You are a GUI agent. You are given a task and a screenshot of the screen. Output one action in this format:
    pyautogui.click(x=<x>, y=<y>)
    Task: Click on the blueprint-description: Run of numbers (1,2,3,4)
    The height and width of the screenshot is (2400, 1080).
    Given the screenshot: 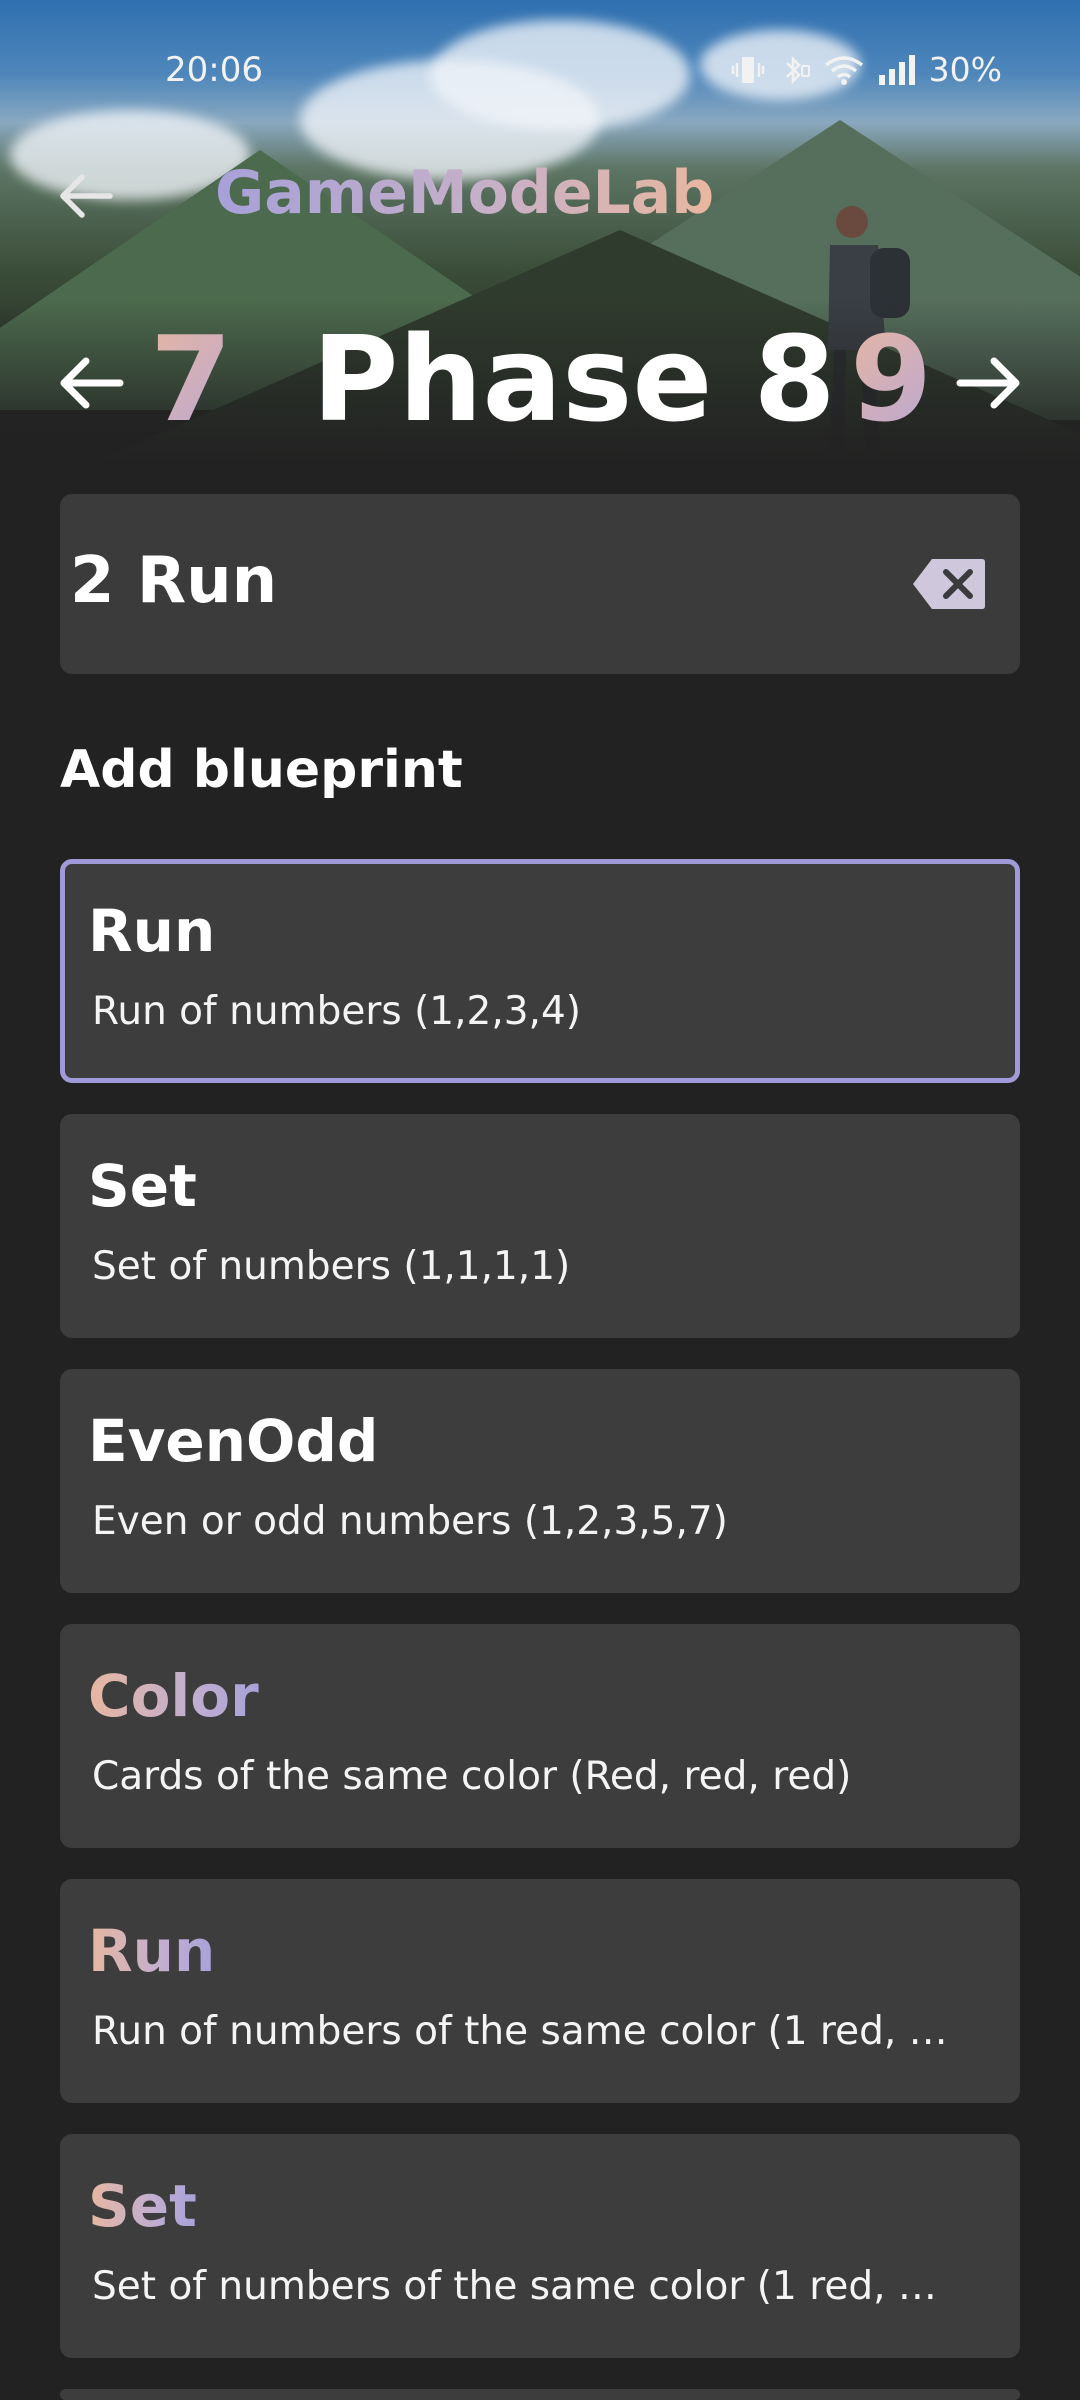 What is the action you would take?
    pyautogui.click(x=336, y=1011)
    